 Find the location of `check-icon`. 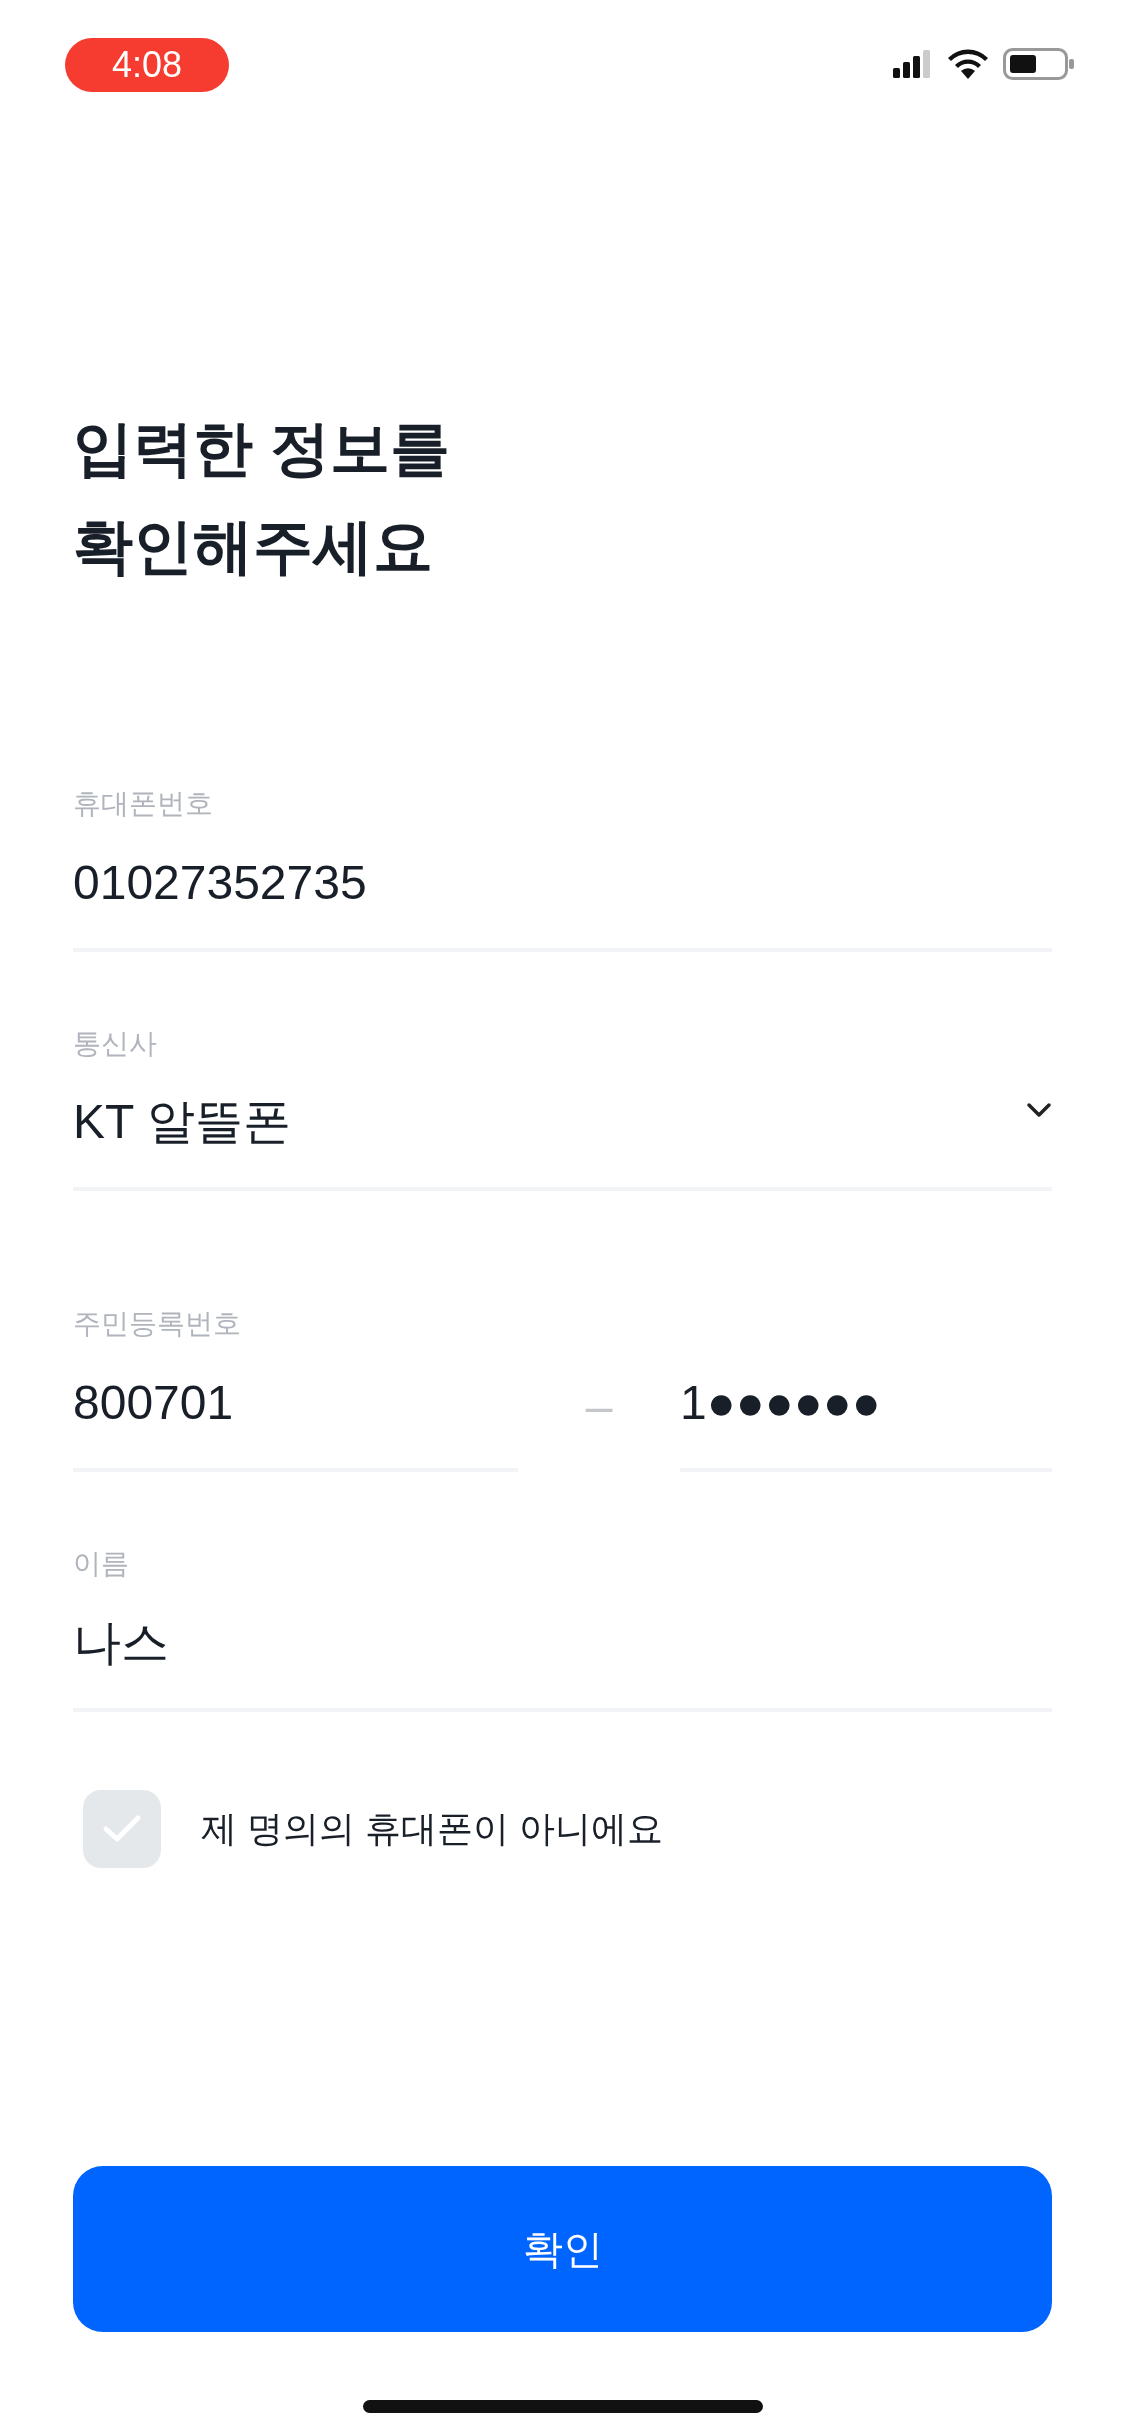

check-icon is located at coordinates (122, 1829).